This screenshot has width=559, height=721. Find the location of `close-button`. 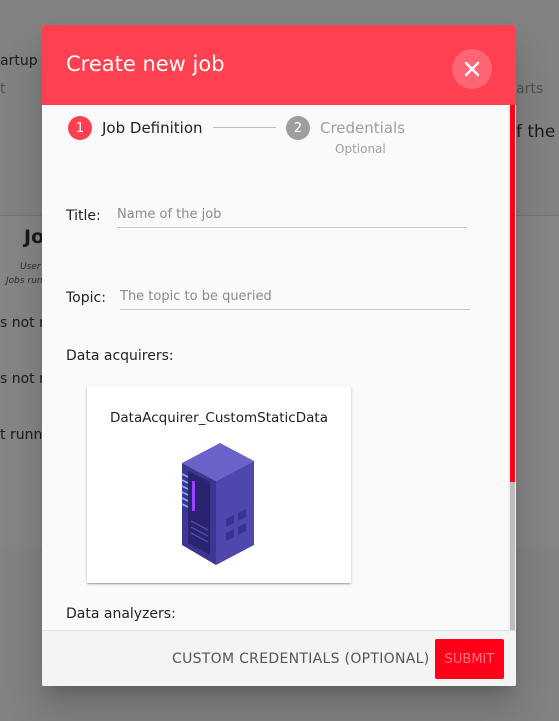

close-button is located at coordinates (472, 69).